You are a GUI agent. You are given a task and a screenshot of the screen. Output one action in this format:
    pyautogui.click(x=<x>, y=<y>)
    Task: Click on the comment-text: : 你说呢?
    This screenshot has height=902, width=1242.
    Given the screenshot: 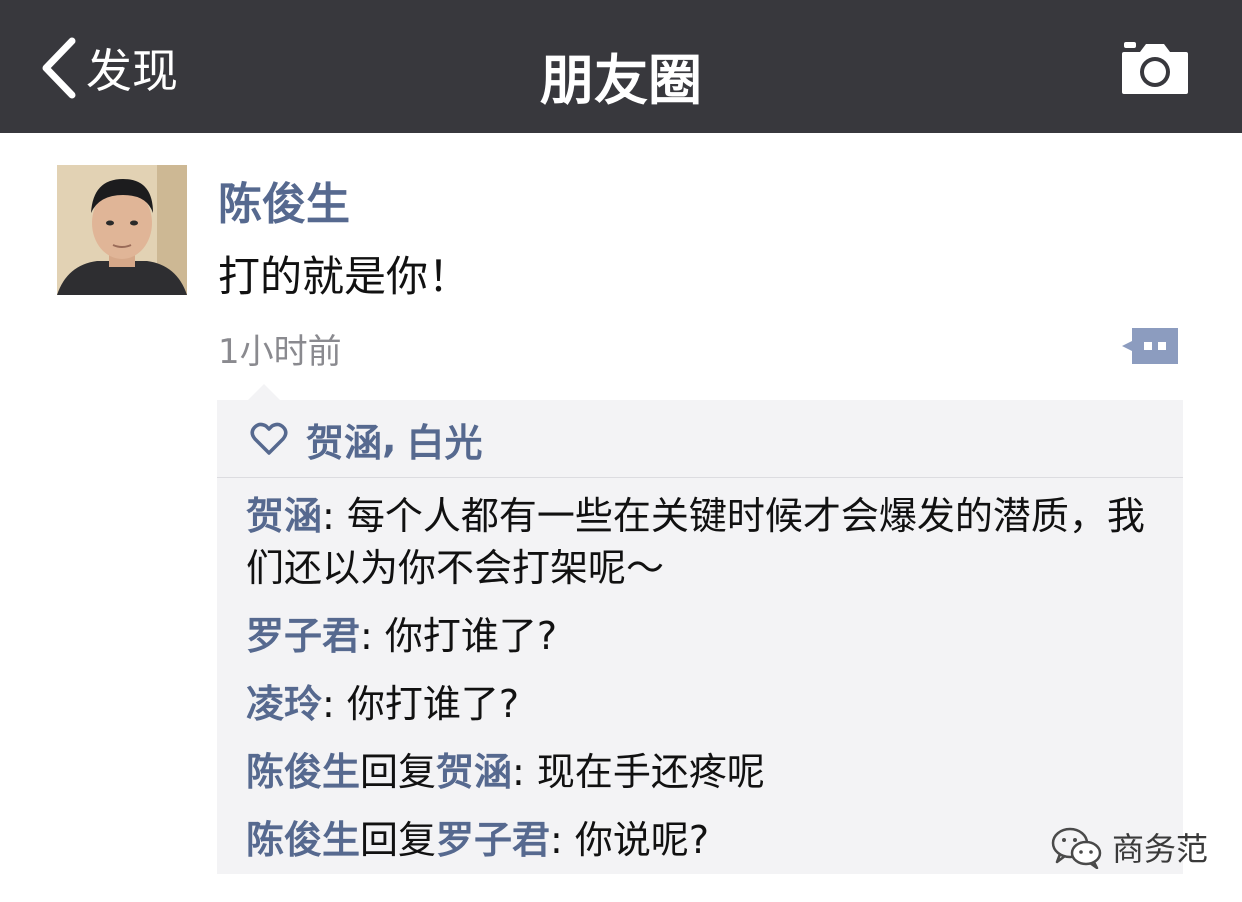 What is the action you would take?
    pyautogui.click(x=630, y=840)
    